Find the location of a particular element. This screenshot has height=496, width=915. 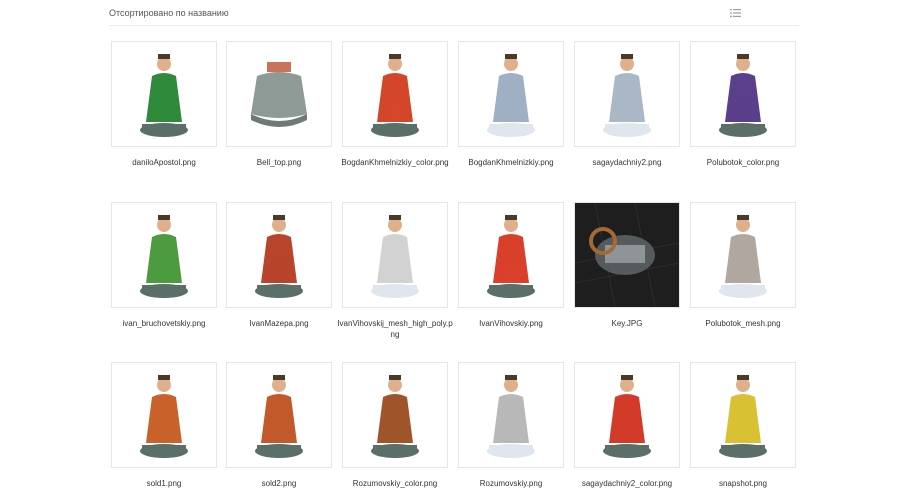

dark-render-thumbnail-image is located at coordinates (627, 255).